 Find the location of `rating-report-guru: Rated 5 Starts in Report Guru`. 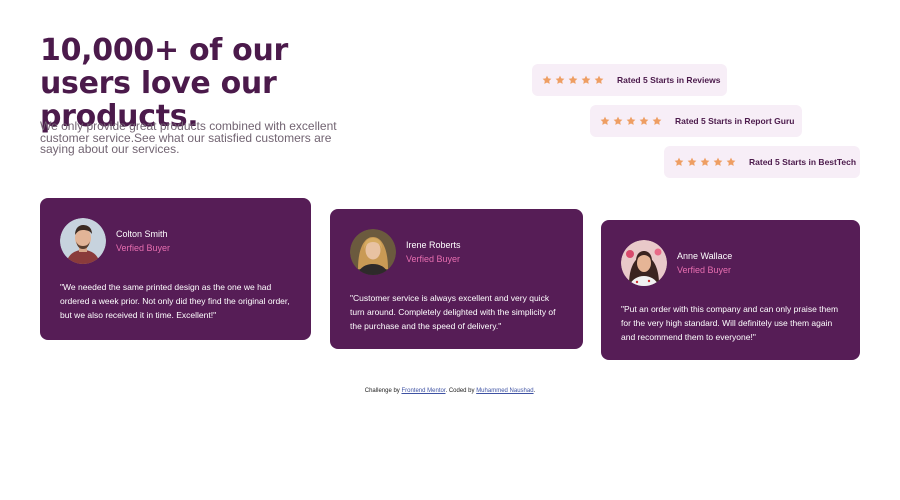

rating-report-guru: Rated 5 Starts in Report Guru is located at coordinates (696, 121).